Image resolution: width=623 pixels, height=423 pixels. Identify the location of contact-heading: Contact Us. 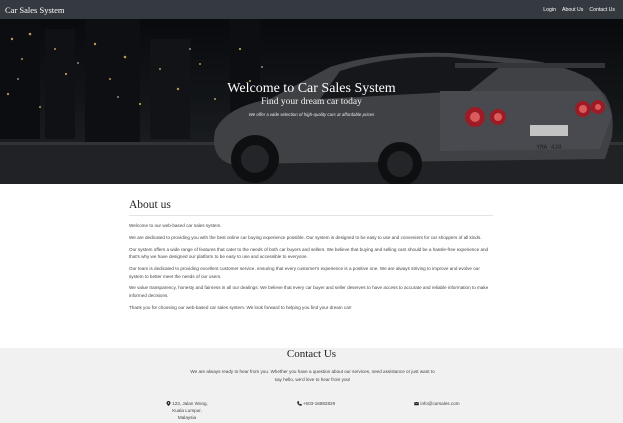
(311, 354).